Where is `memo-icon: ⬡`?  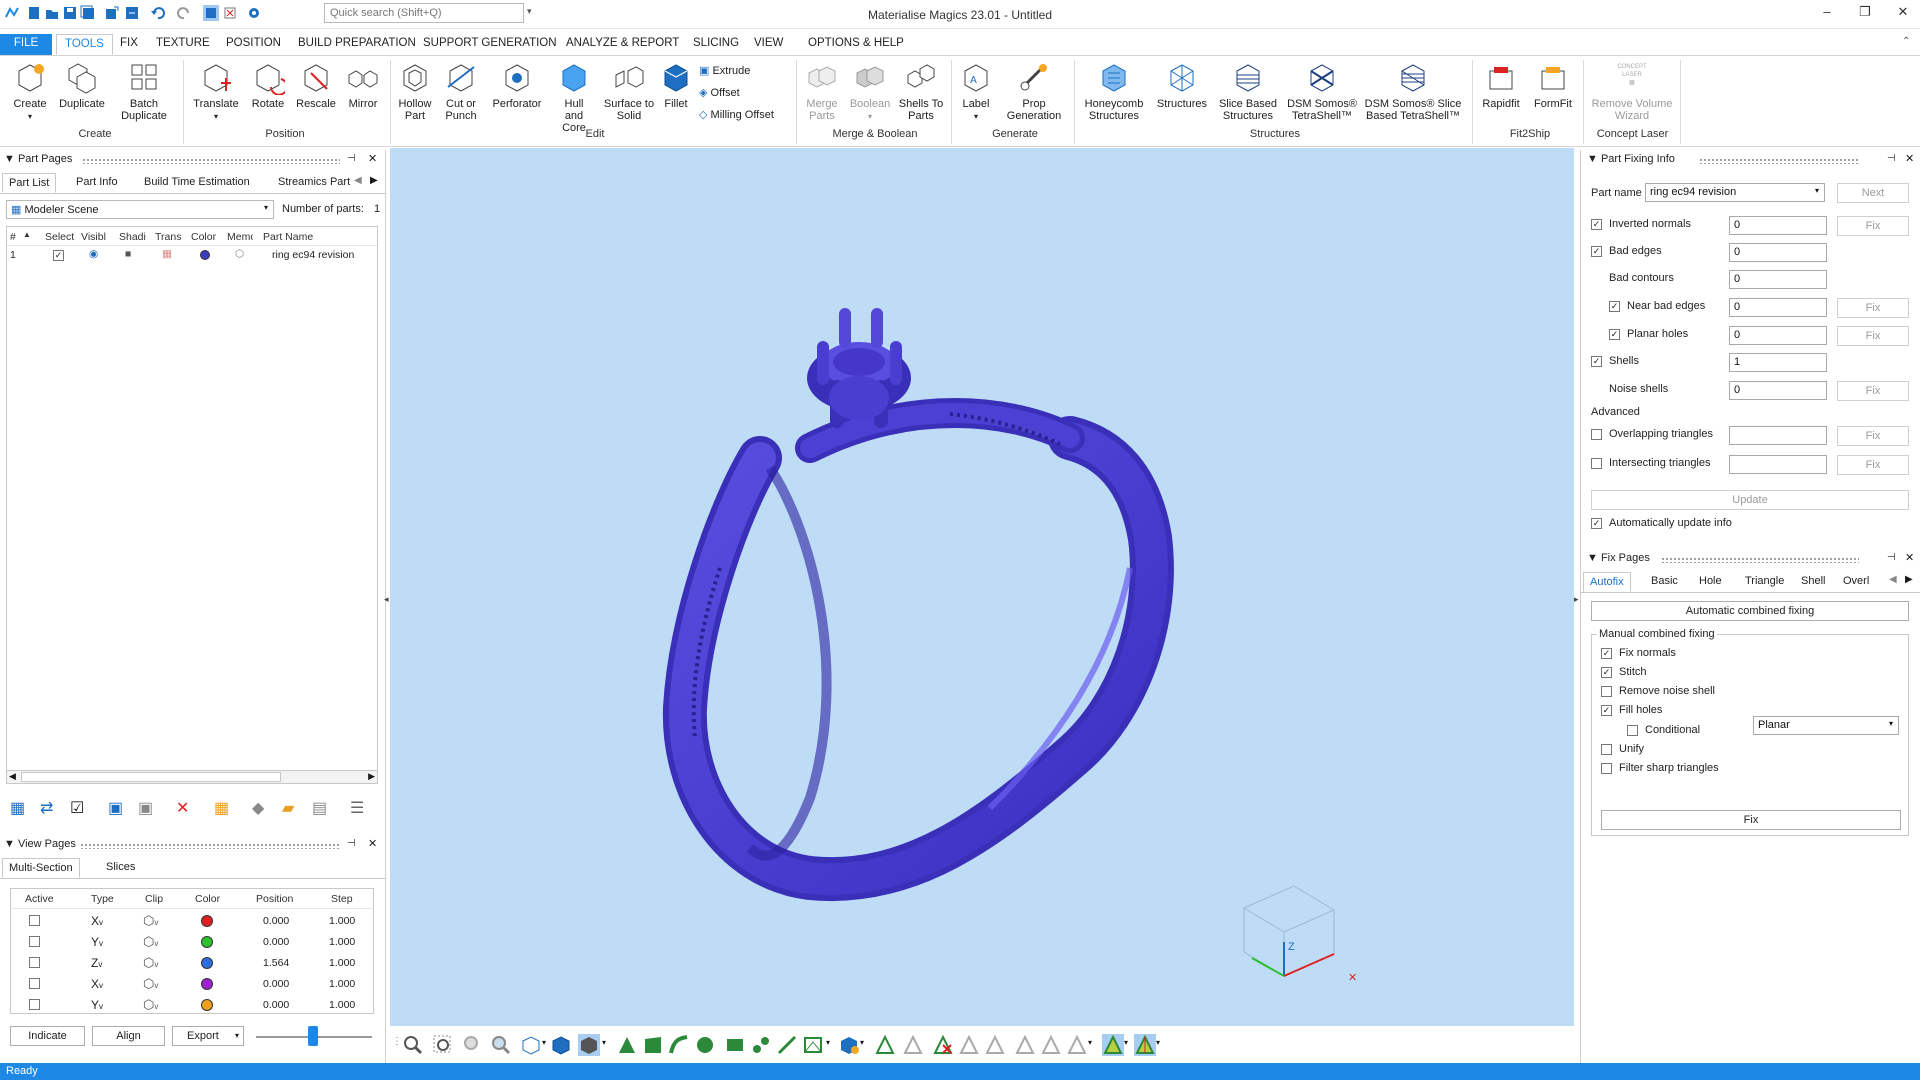 memo-icon: ⬡ is located at coordinates (239, 254).